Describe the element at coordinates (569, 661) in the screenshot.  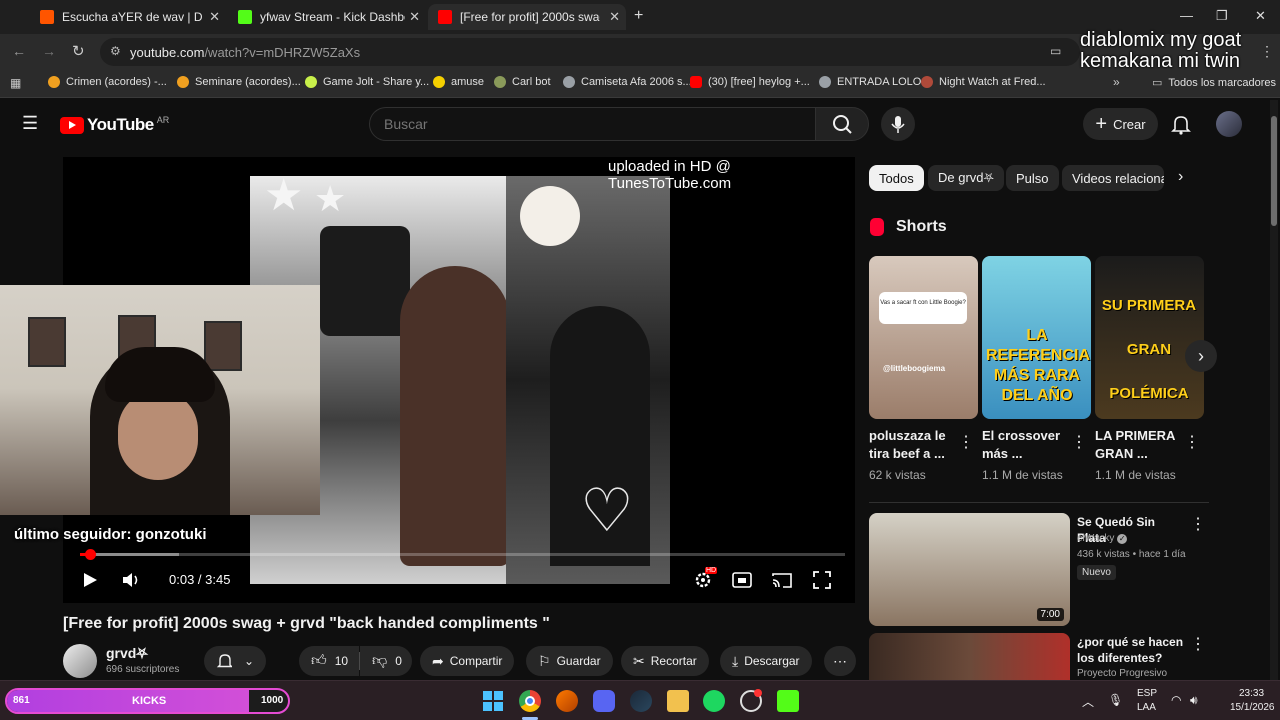
I see `save-button: ⚐ Guardar` at that location.